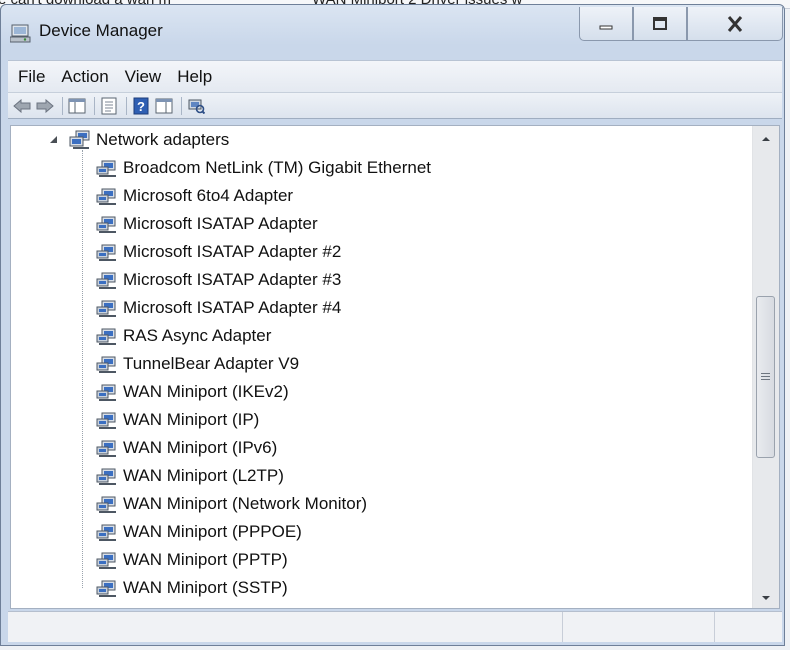  I want to click on tree-item-label: Microsoft ISATAP Adapter #4, so click(232, 307).